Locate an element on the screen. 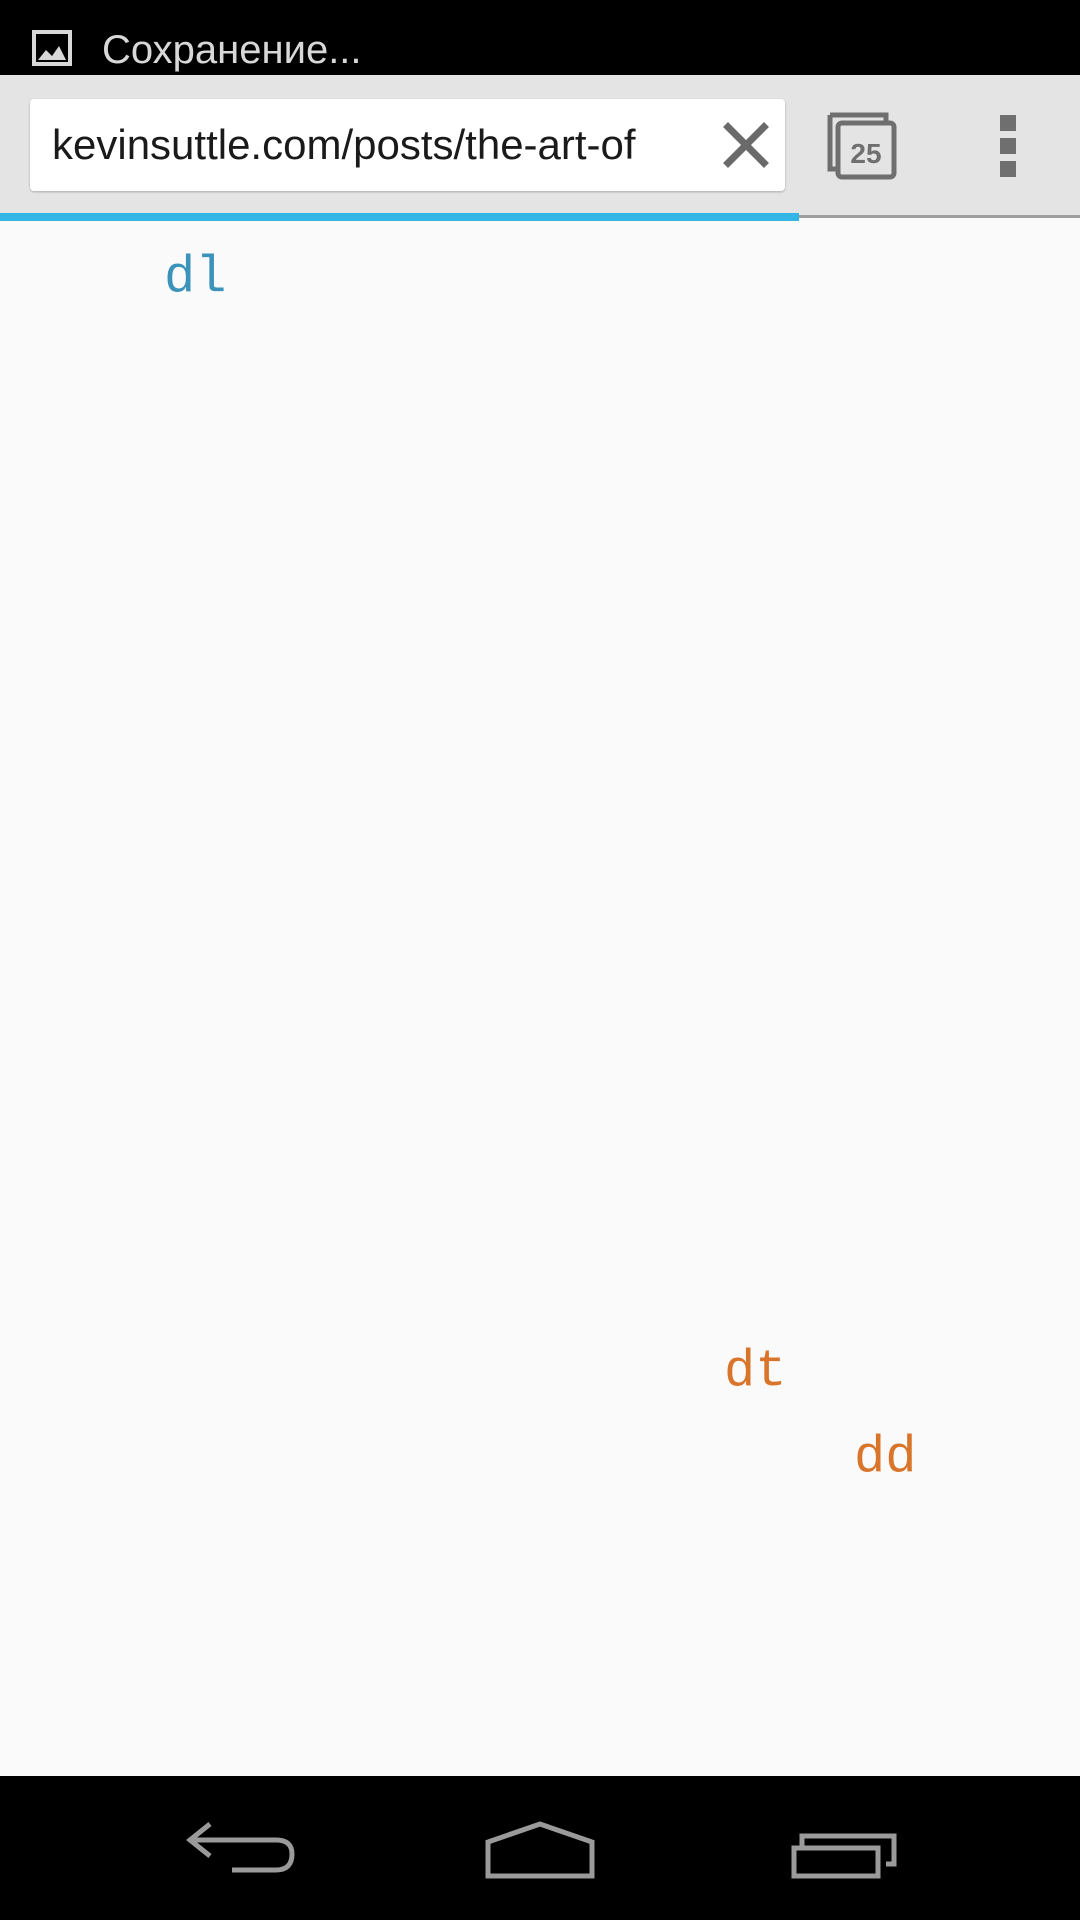 The height and width of the screenshot is (1920, 1080). browser-toolbar: kevinsuttle.com/posts/the-art-of 25 is located at coordinates (540, 145).